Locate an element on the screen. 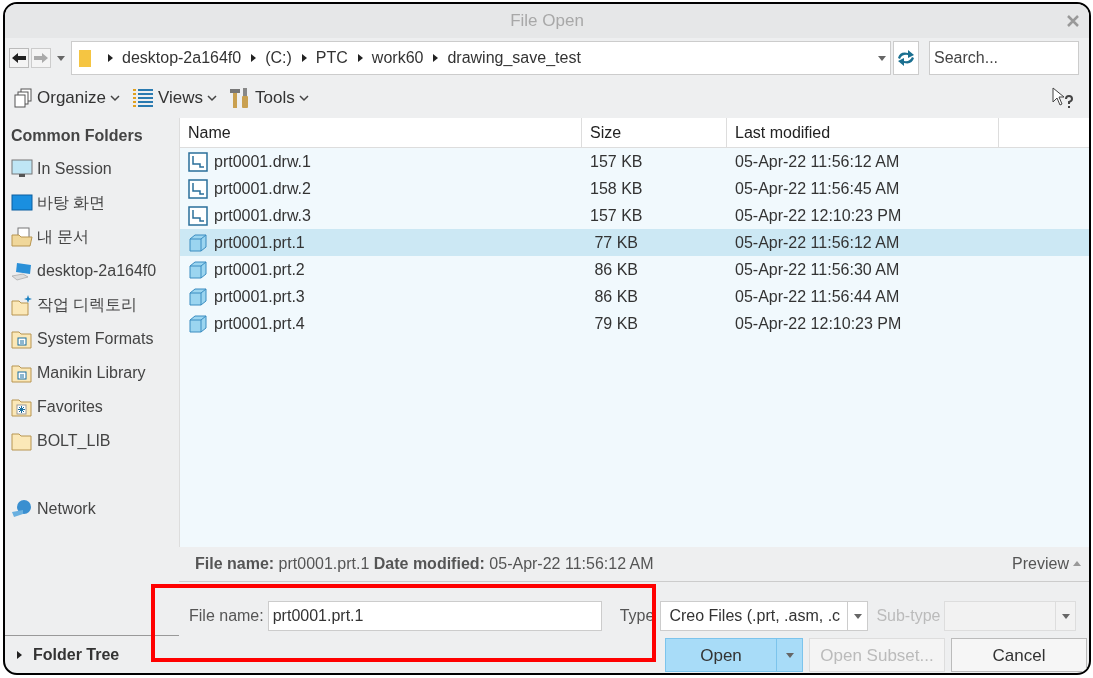 This screenshot has width=1093, height=678. file-row: prt0001.prt.3 86 KB 05-Apr-22 11:56:44 AM is located at coordinates (634, 296).